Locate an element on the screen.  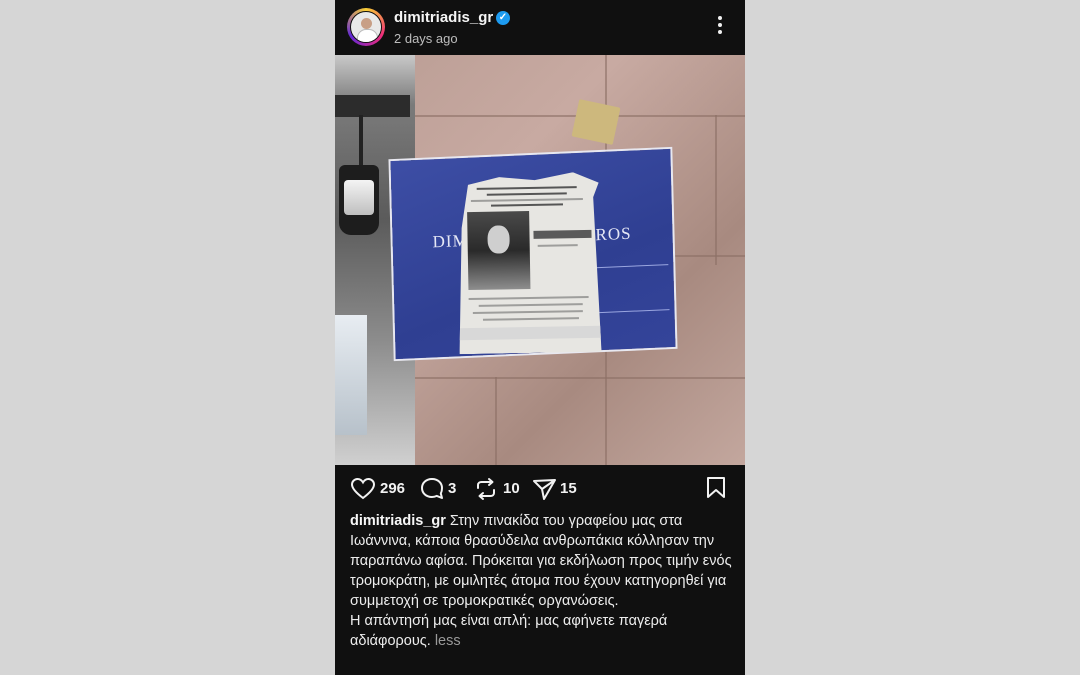
post-header: dimitriadis_gr ✓ 2 days ago is located at coordinates (540, 27).